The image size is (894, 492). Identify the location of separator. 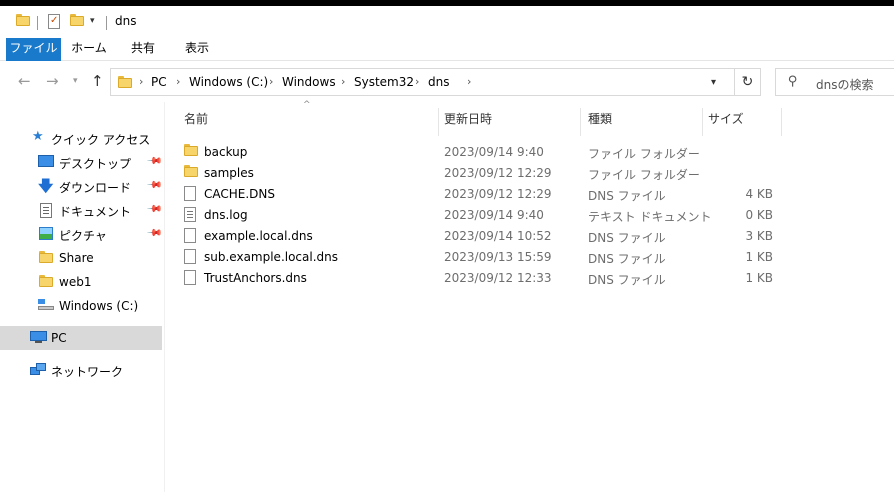
(37, 23).